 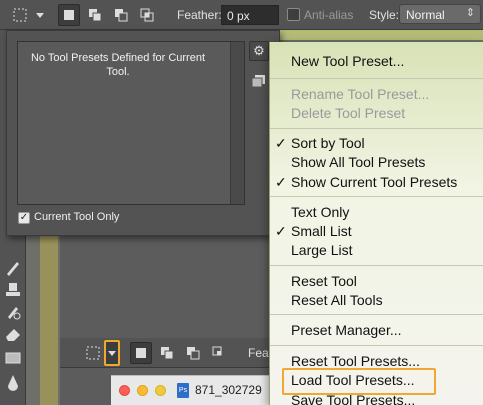 What do you see at coordinates (13, 358) in the screenshot?
I see `gradient-tool-icon` at bounding box center [13, 358].